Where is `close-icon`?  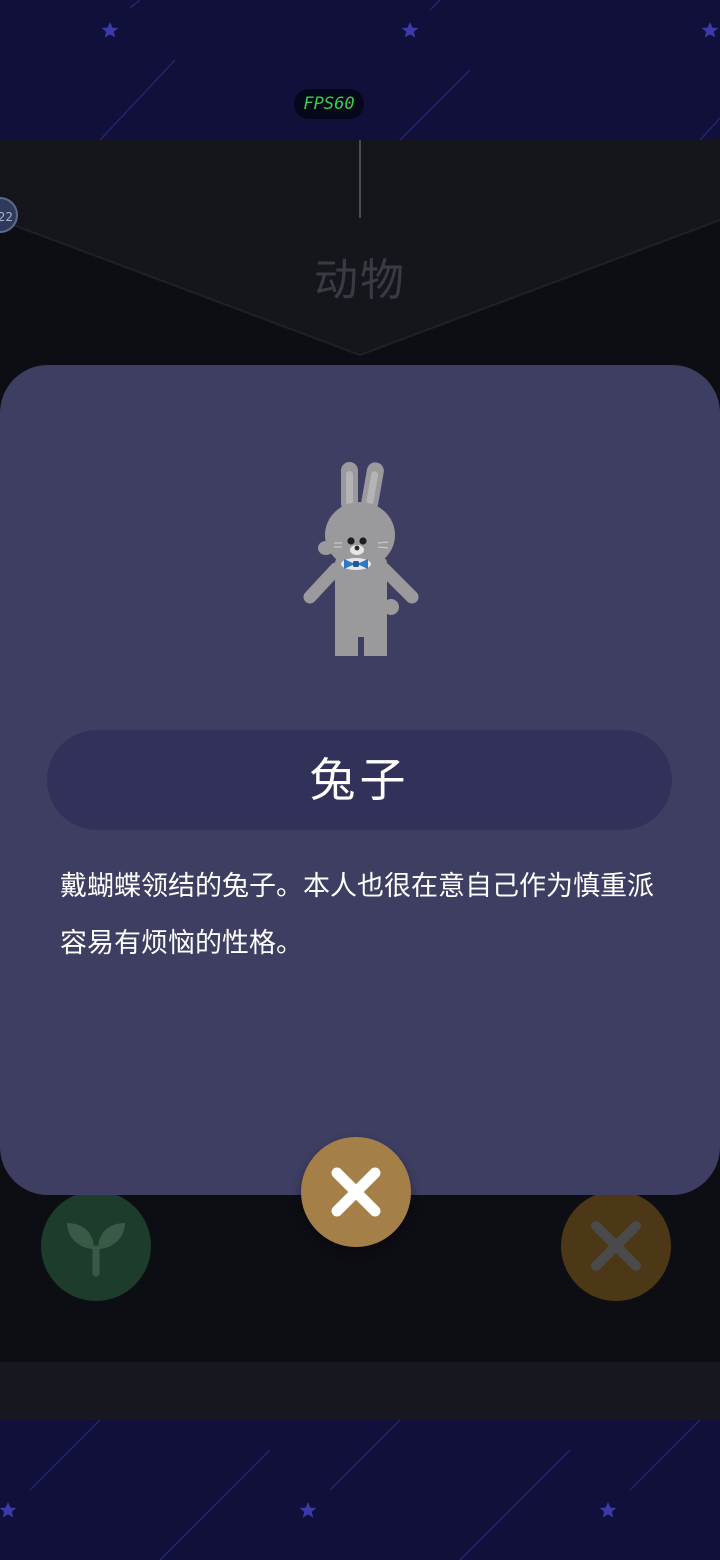 close-icon is located at coordinates (356, 1192).